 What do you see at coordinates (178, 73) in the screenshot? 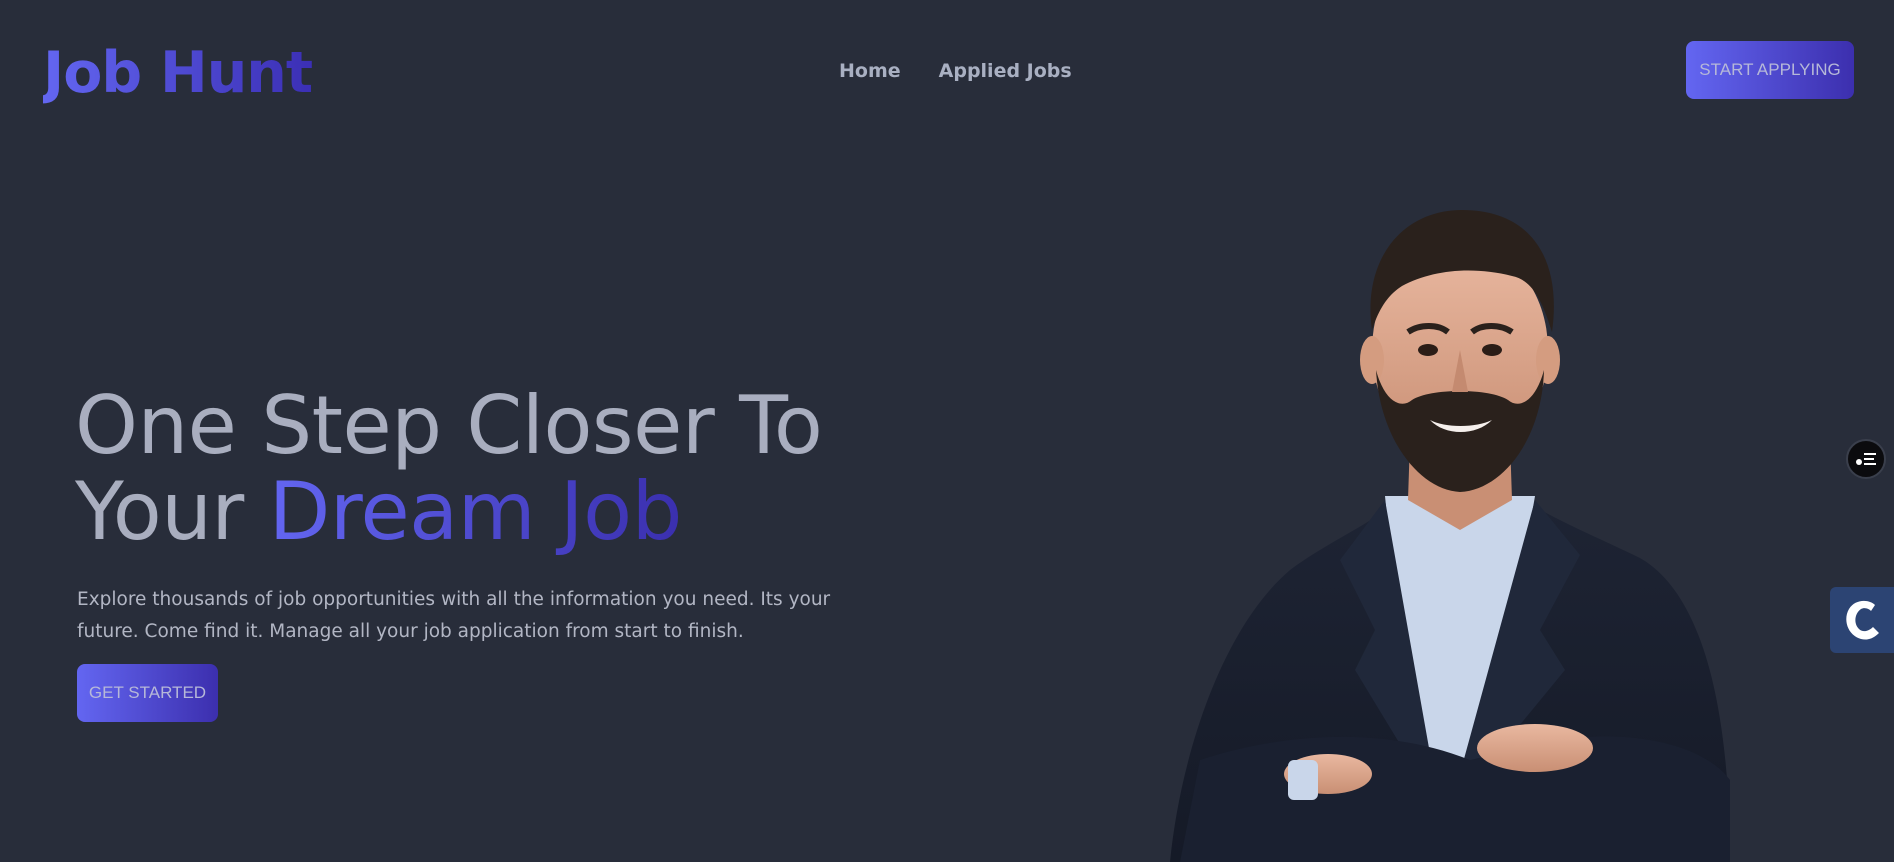
I see `logo: Job Hunt` at bounding box center [178, 73].